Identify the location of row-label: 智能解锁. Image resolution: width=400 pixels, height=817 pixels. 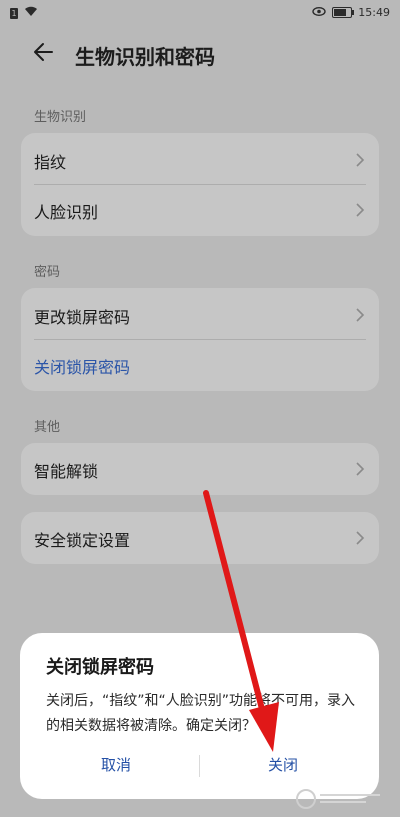
(66, 471).